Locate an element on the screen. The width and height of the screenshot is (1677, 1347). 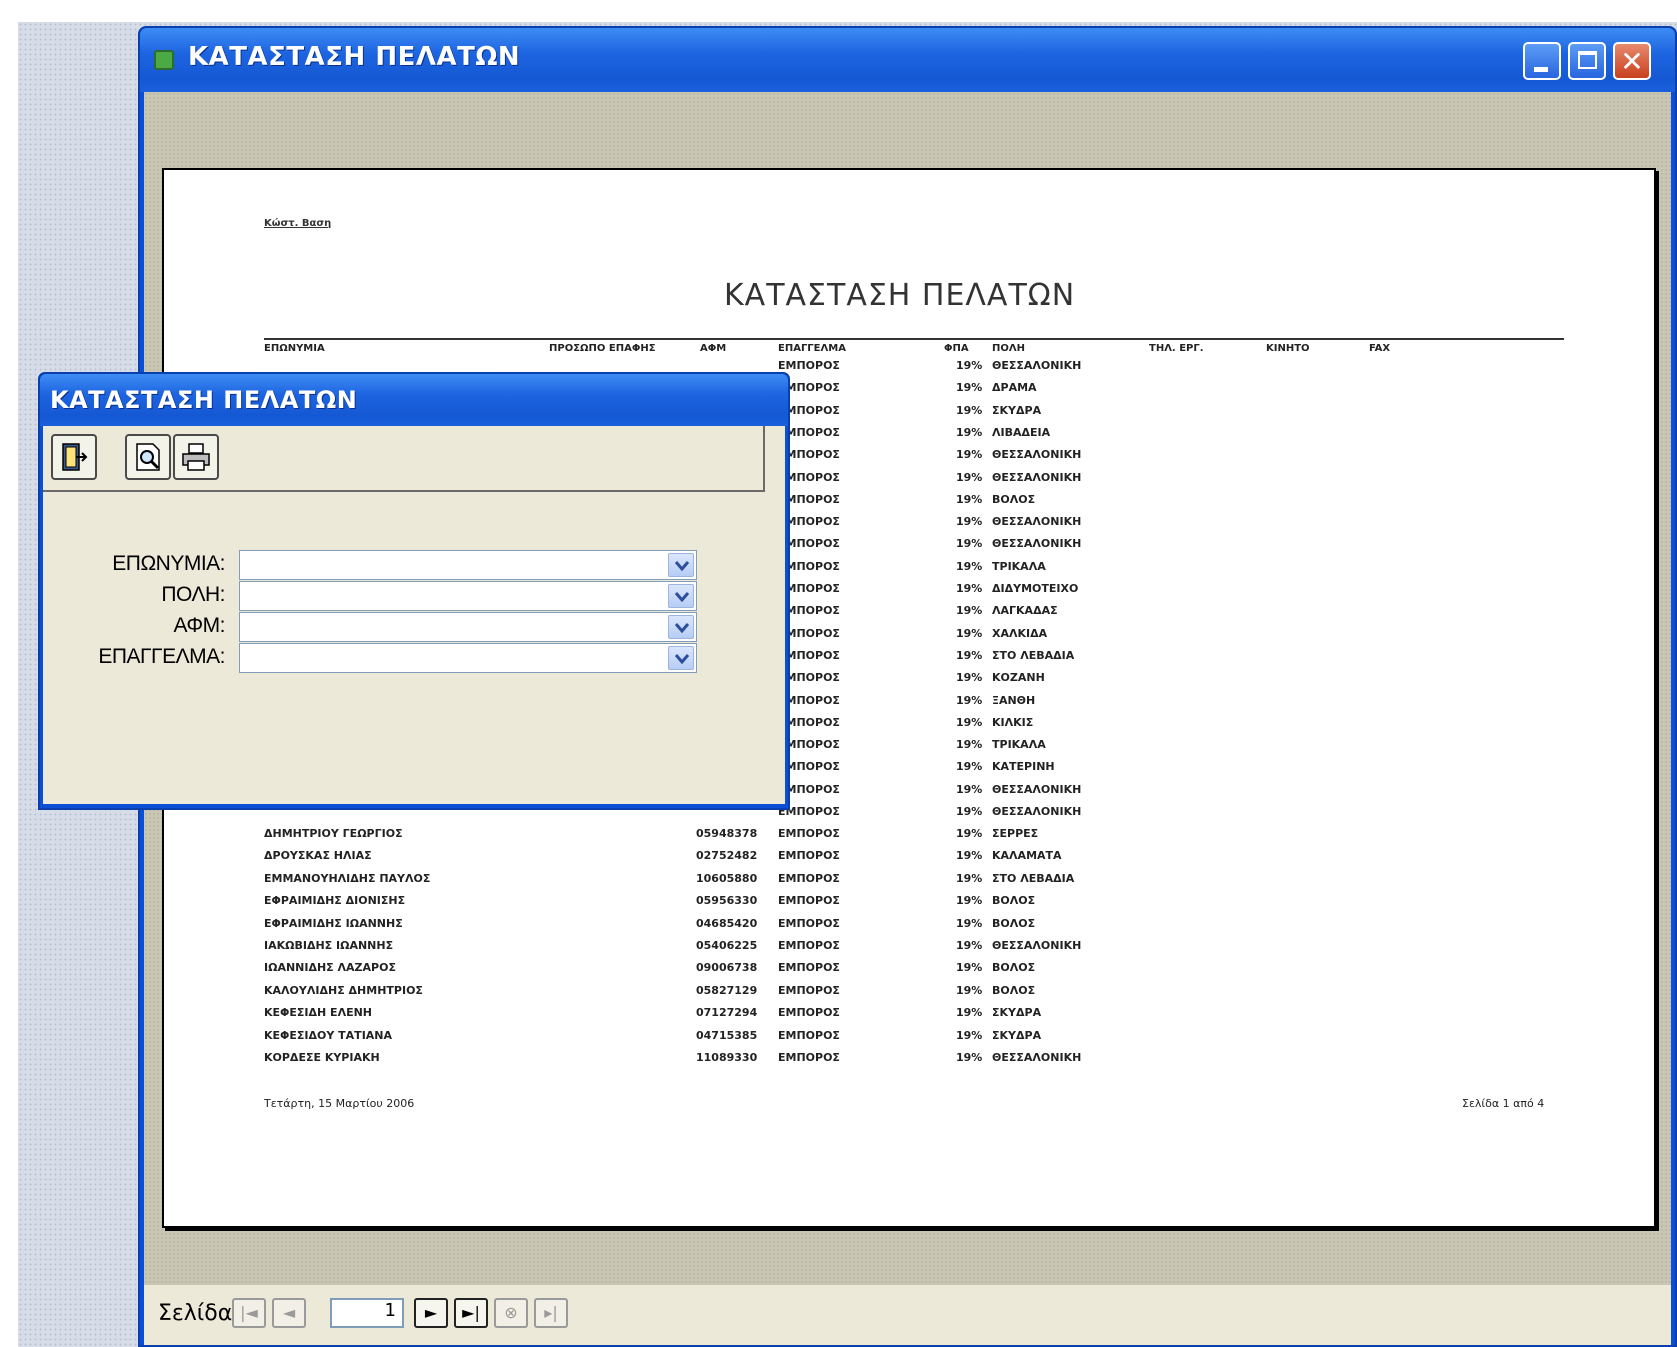
prev-page-button: ◄ is located at coordinates (289, 1313).